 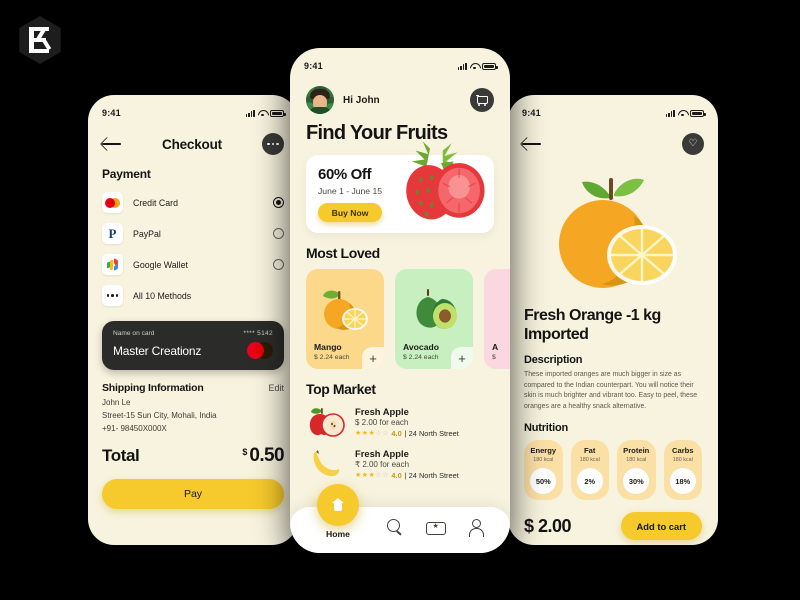 I want to click on more-options-button, so click(x=273, y=144).